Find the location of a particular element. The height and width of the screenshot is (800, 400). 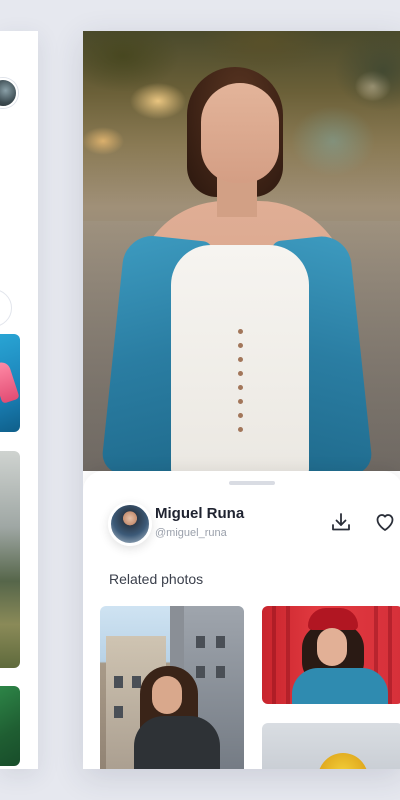

photo-subject-buttons is located at coordinates (241, 385).